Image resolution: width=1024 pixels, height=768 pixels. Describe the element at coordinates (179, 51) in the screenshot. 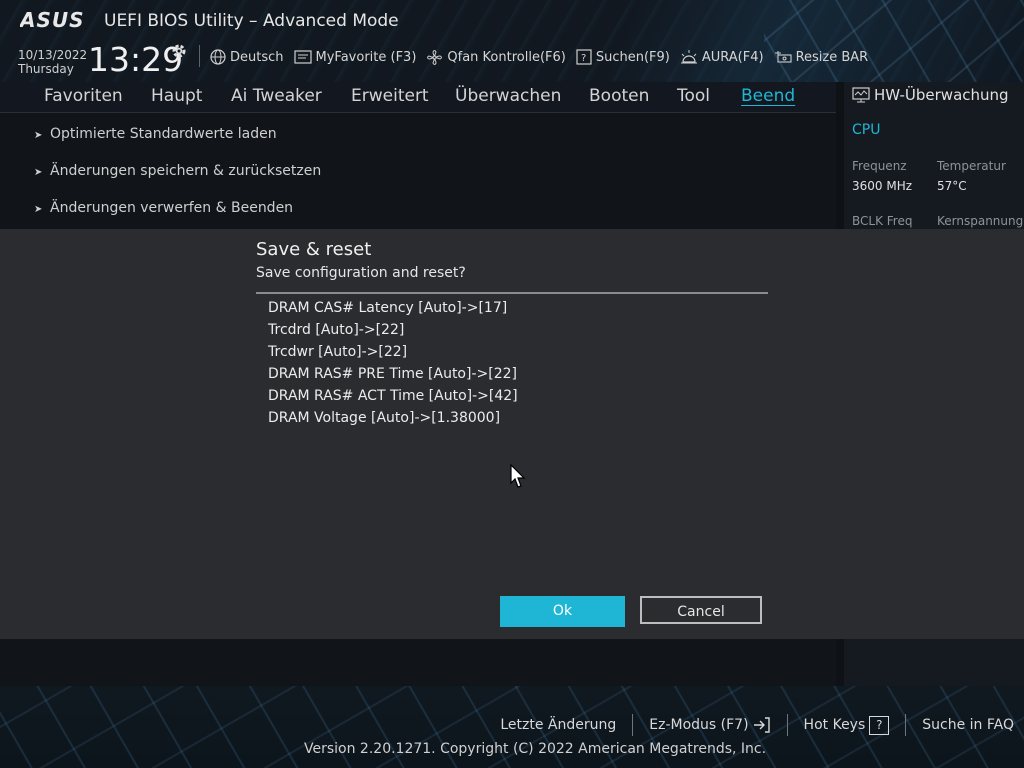

I see `gear-icon` at that location.